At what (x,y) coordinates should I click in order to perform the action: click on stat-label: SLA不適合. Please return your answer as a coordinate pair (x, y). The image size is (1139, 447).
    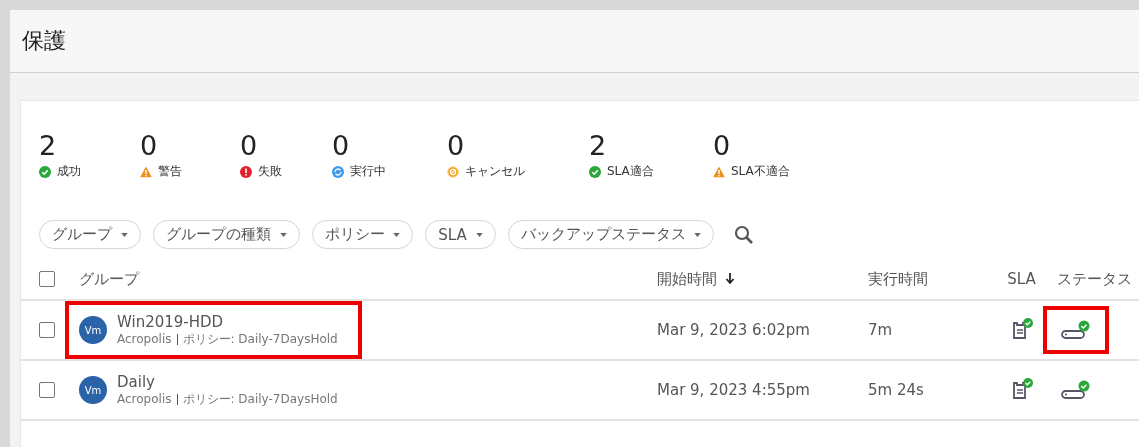
    Looking at the image, I should click on (760, 171).